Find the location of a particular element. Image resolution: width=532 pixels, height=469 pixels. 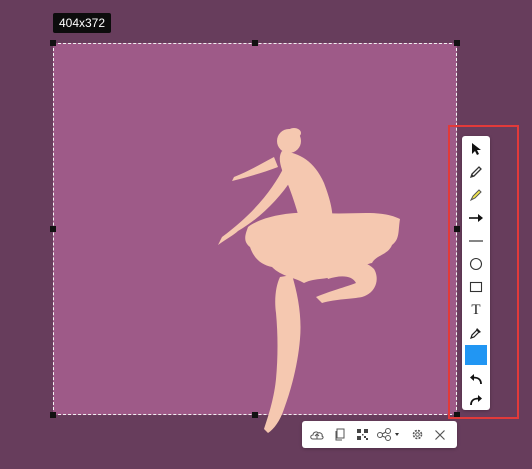

undo-icon is located at coordinates (476, 379).